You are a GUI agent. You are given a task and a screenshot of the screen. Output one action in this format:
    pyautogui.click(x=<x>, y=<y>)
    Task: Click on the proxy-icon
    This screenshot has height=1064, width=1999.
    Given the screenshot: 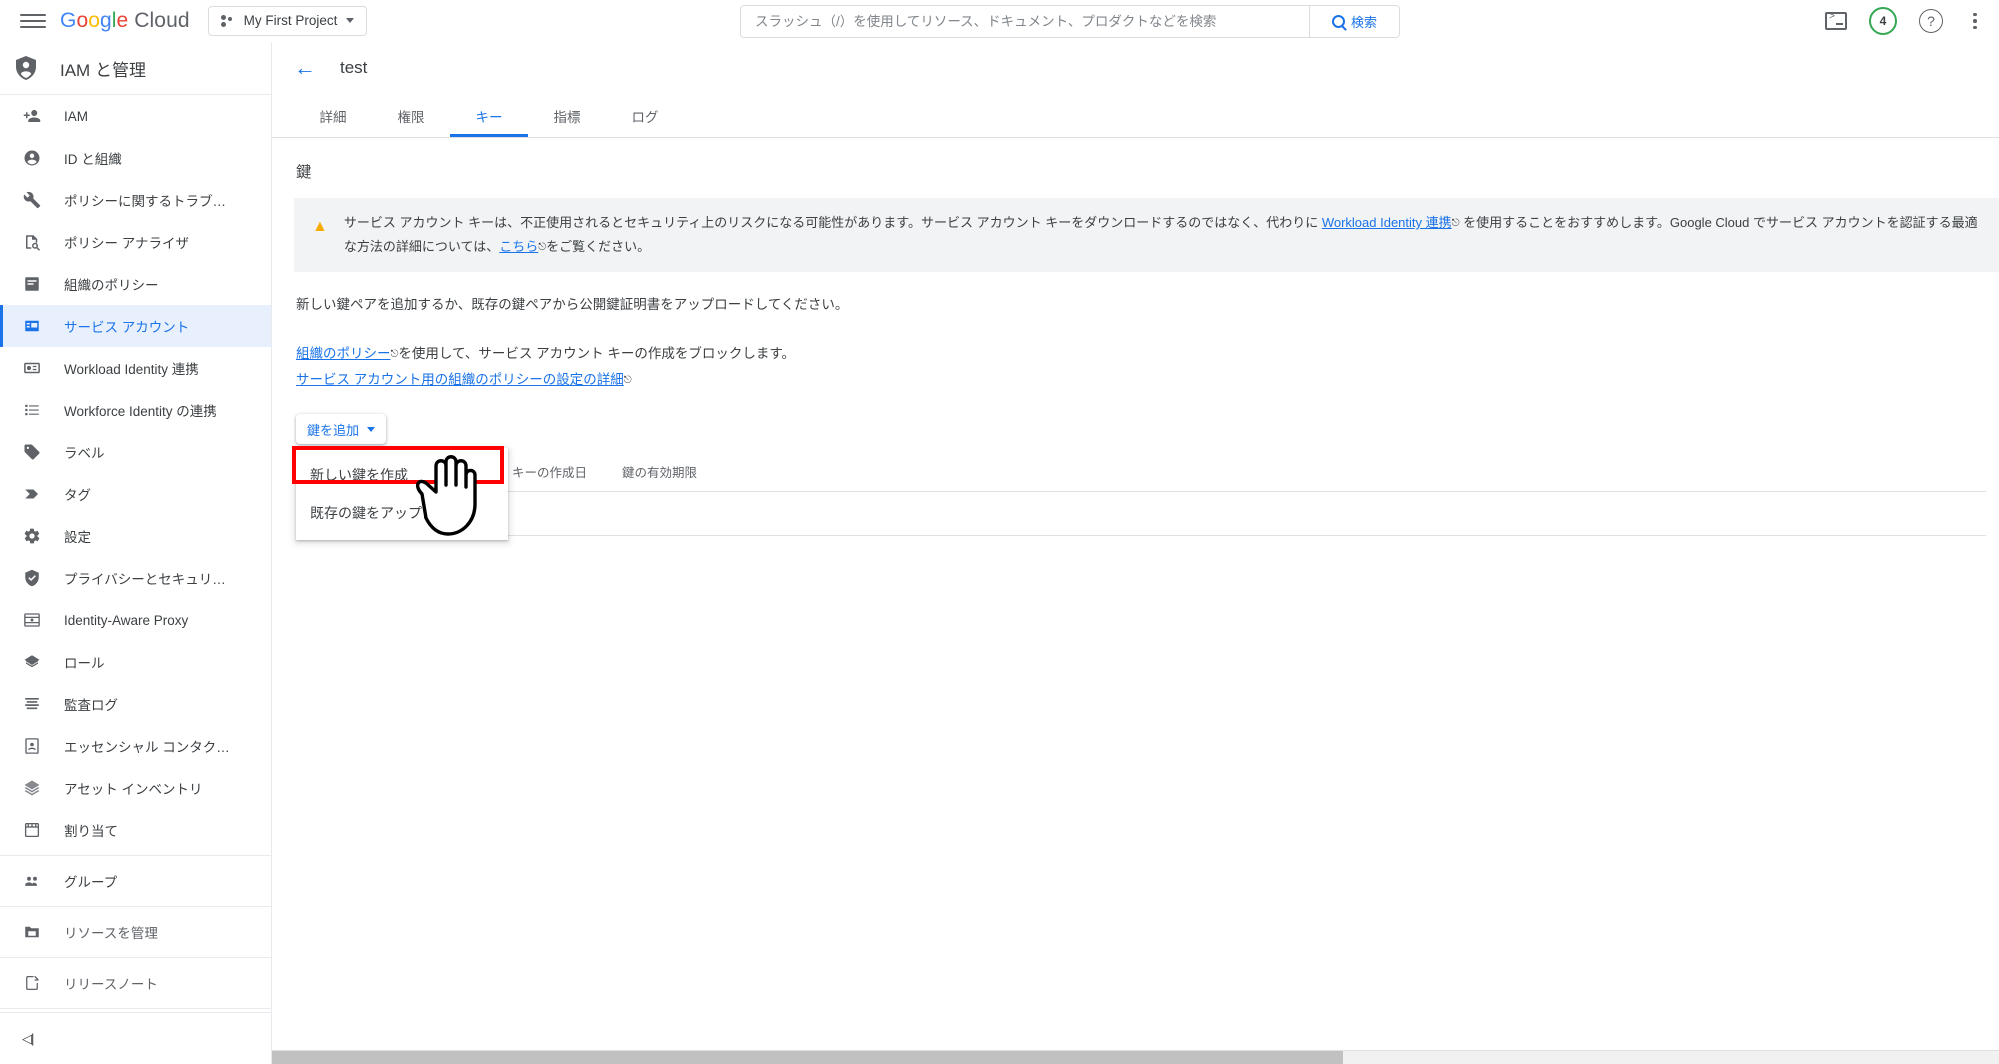 What is the action you would take?
    pyautogui.click(x=32, y=620)
    